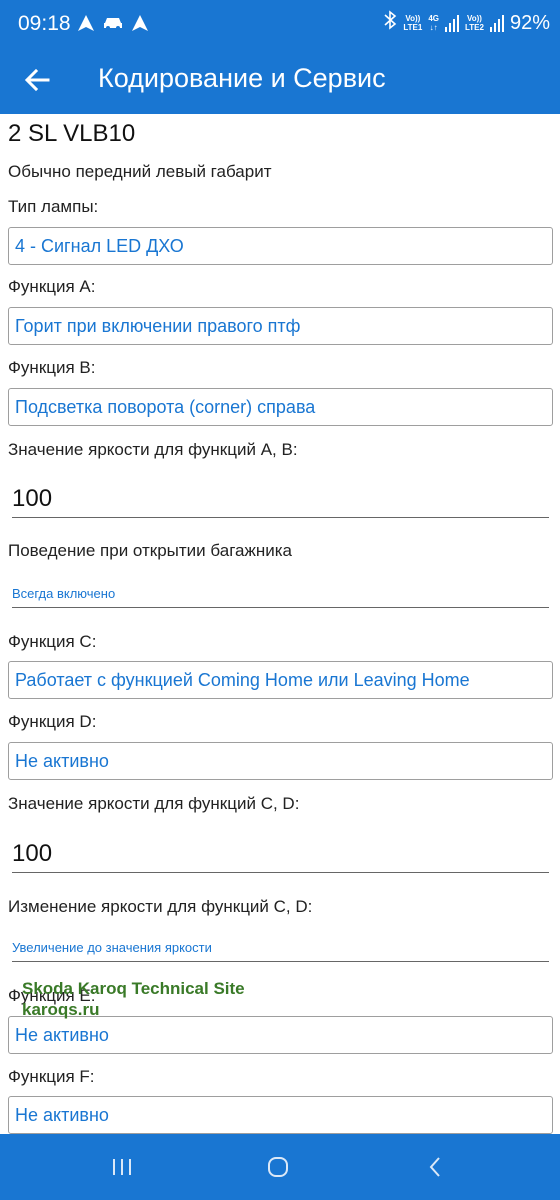  What do you see at coordinates (390, 23) in the screenshot?
I see `bluetooth-icon` at bounding box center [390, 23].